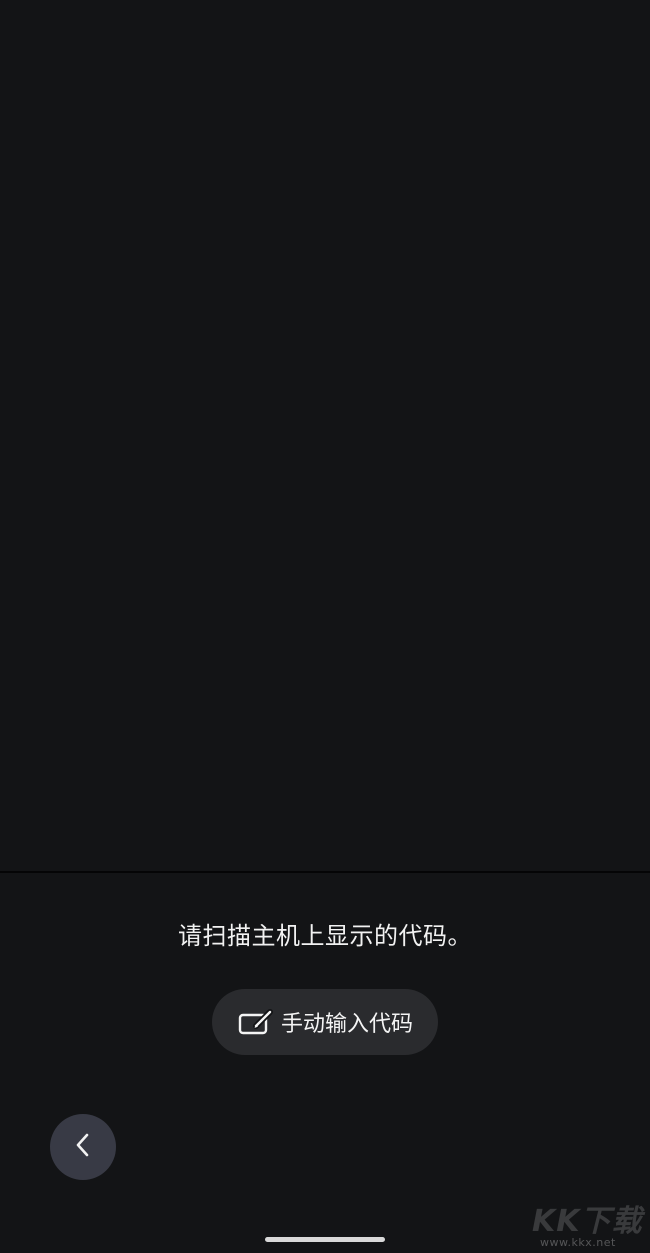  I want to click on manual-entry-label: 手动输入代码, so click(346, 1024).